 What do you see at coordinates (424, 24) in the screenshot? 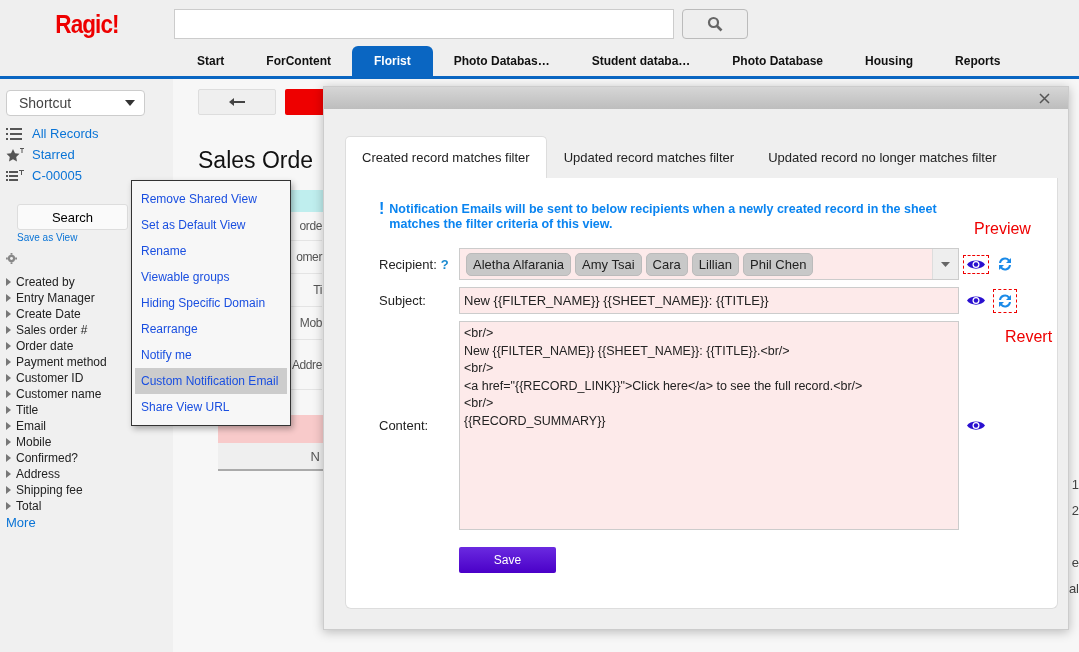
I see `search-field` at bounding box center [424, 24].